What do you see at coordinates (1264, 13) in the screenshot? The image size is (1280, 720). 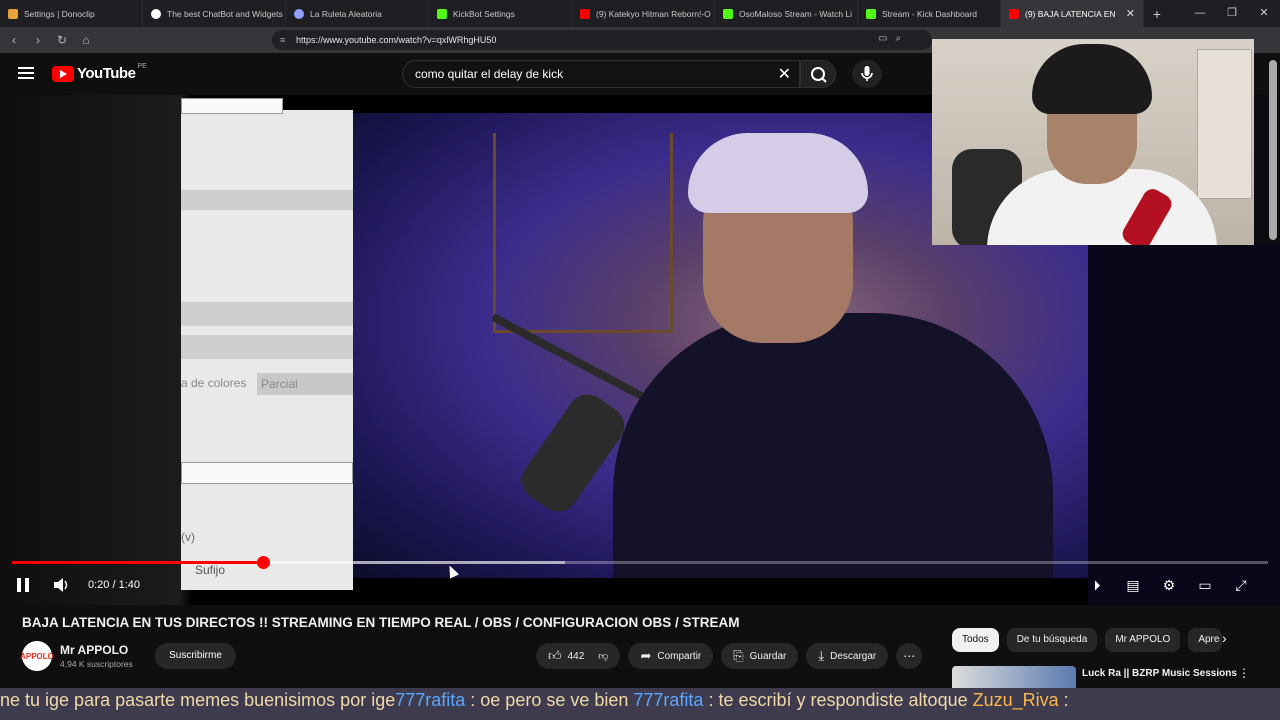 I see `close-window-icon: ✕` at bounding box center [1264, 13].